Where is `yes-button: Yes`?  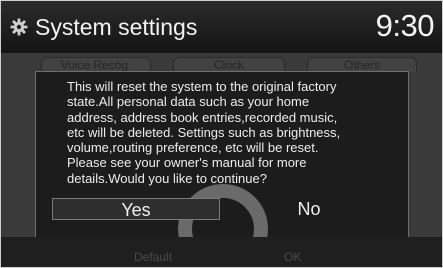
yes-button: Yes is located at coordinates (136, 209).